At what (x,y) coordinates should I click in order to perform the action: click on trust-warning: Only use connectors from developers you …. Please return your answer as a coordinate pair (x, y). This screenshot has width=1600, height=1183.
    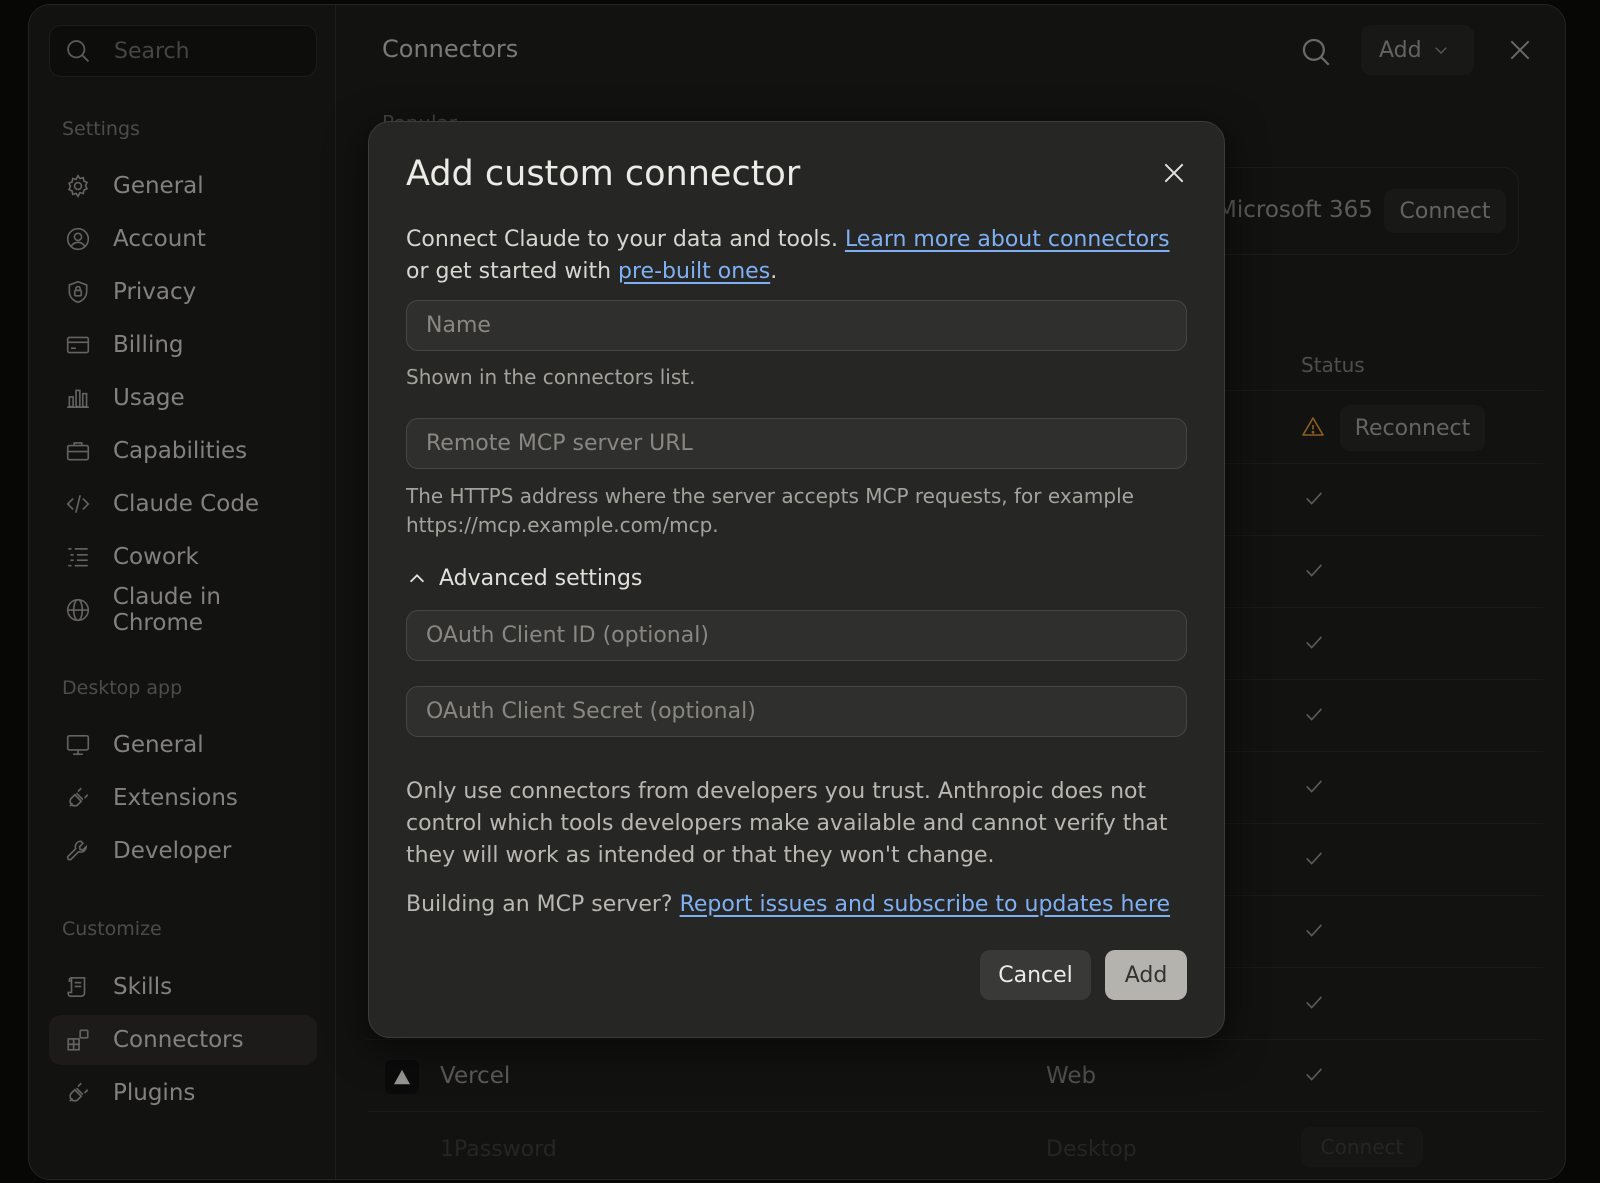
    Looking at the image, I should click on (787, 823).